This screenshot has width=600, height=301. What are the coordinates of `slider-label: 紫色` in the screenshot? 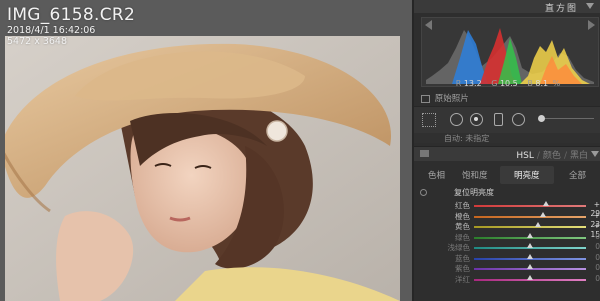 It's located at (462, 268).